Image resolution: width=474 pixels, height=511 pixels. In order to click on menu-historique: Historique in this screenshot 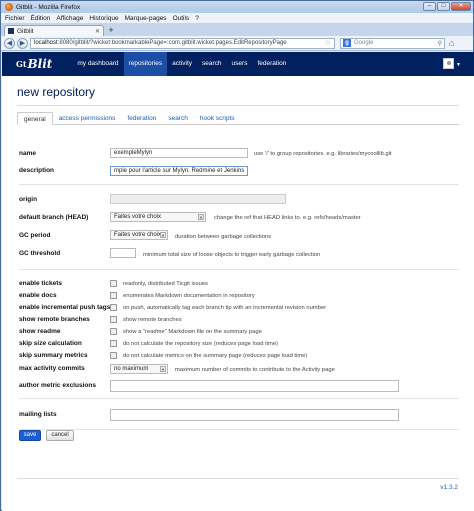, I will do `click(103, 18)`.